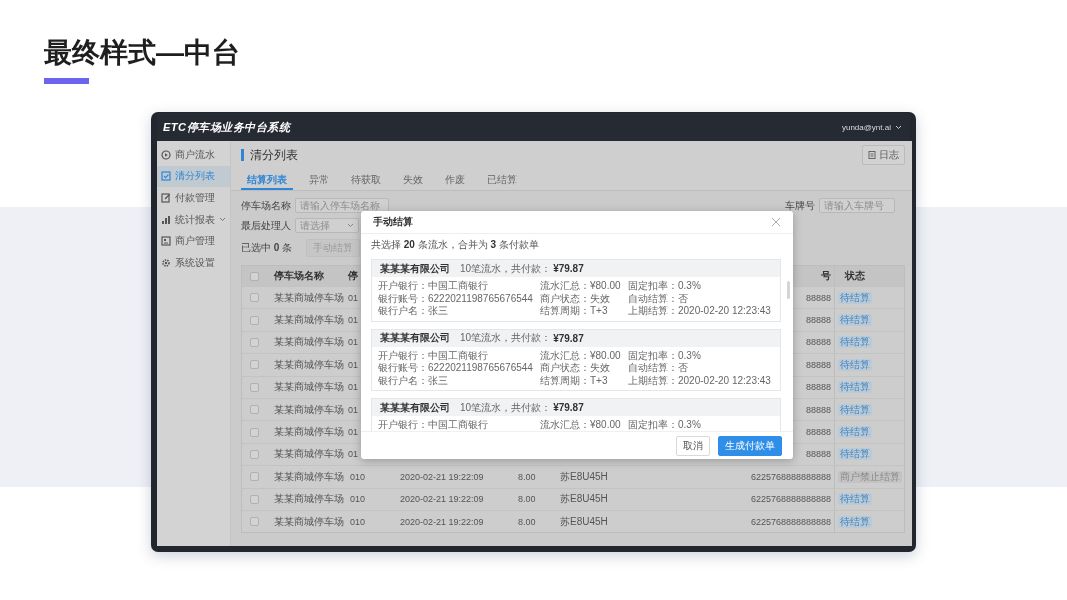 The width and height of the screenshot is (1067, 600). I want to click on log-button: 日志, so click(883, 155).